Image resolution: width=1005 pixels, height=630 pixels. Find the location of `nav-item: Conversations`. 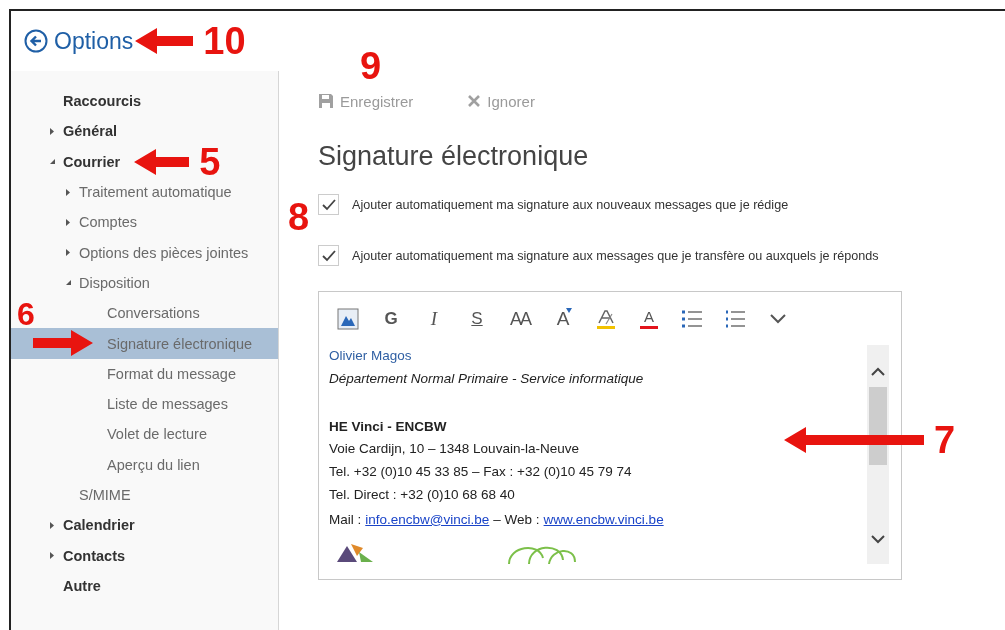

nav-item: Conversations is located at coordinates (146, 313).